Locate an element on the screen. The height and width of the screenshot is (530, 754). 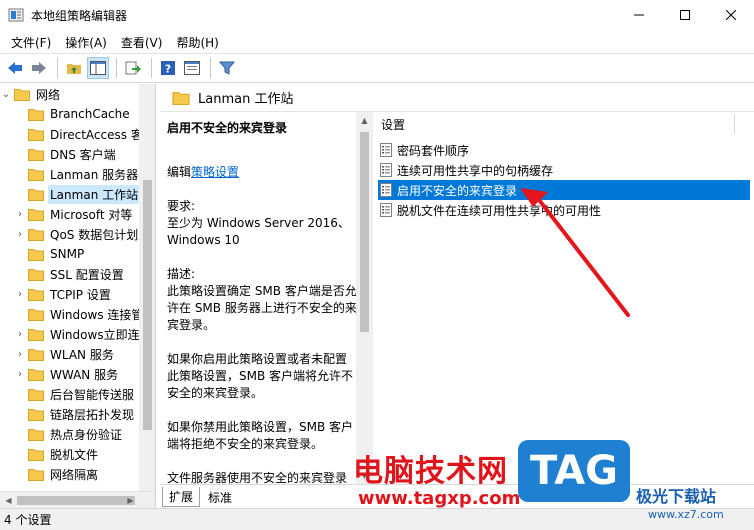
tree-item: DirectAccess 客 is located at coordinates (79, 134).